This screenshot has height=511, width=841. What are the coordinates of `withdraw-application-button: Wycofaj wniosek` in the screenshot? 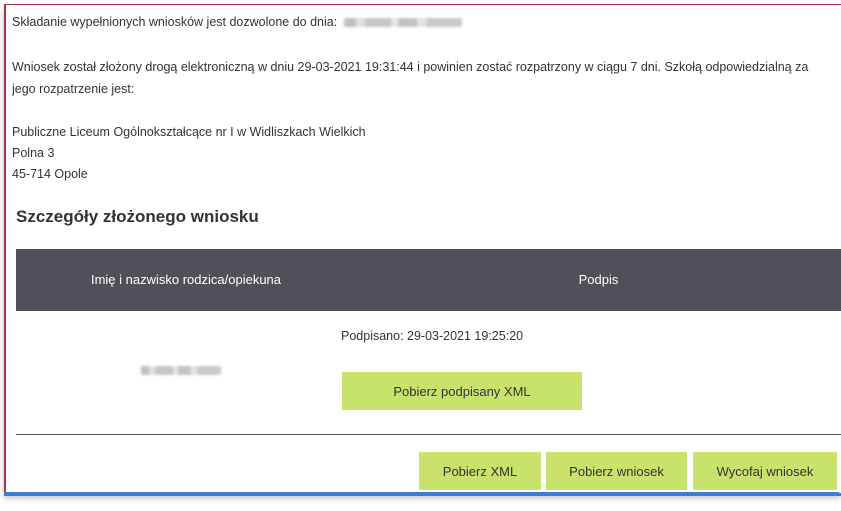 It's located at (765, 471).